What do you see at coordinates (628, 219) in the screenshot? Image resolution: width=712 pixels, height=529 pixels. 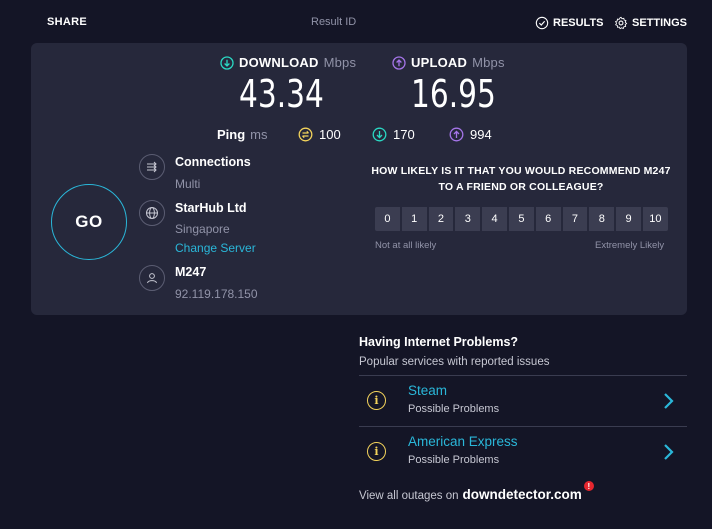 I see `scale-option-9: 9` at bounding box center [628, 219].